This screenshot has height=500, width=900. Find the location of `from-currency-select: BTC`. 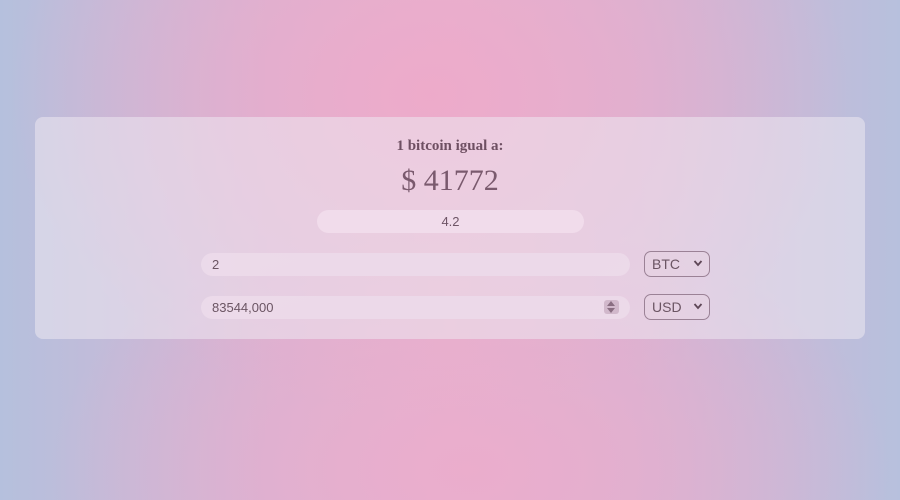

from-currency-select: BTC is located at coordinates (677, 264).